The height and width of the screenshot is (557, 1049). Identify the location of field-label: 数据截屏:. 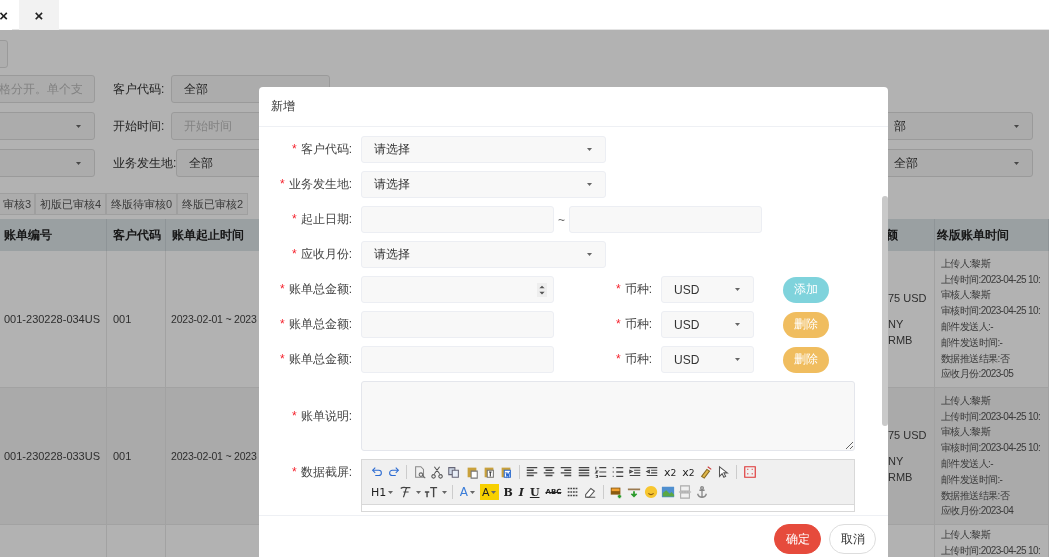
(326, 472).